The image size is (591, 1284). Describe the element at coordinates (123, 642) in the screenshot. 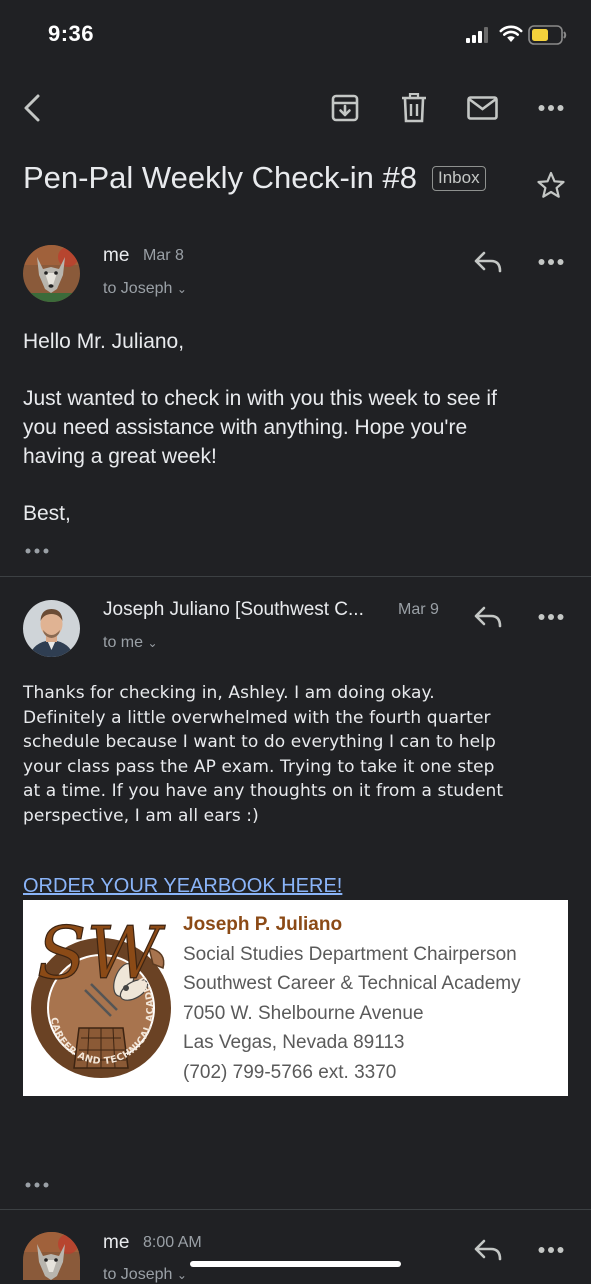

I see `recipient-label: to me` at that location.